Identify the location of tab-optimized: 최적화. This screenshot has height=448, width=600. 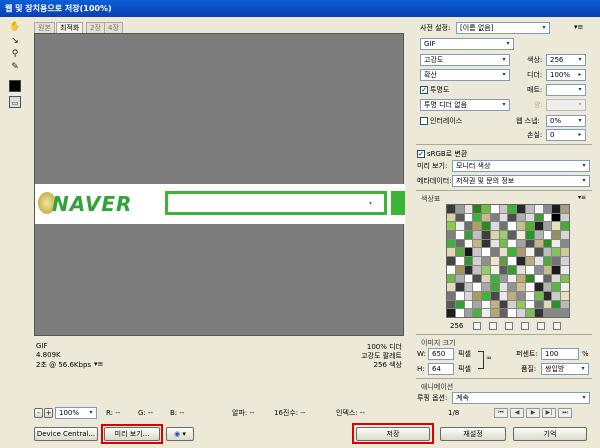
(70, 27).